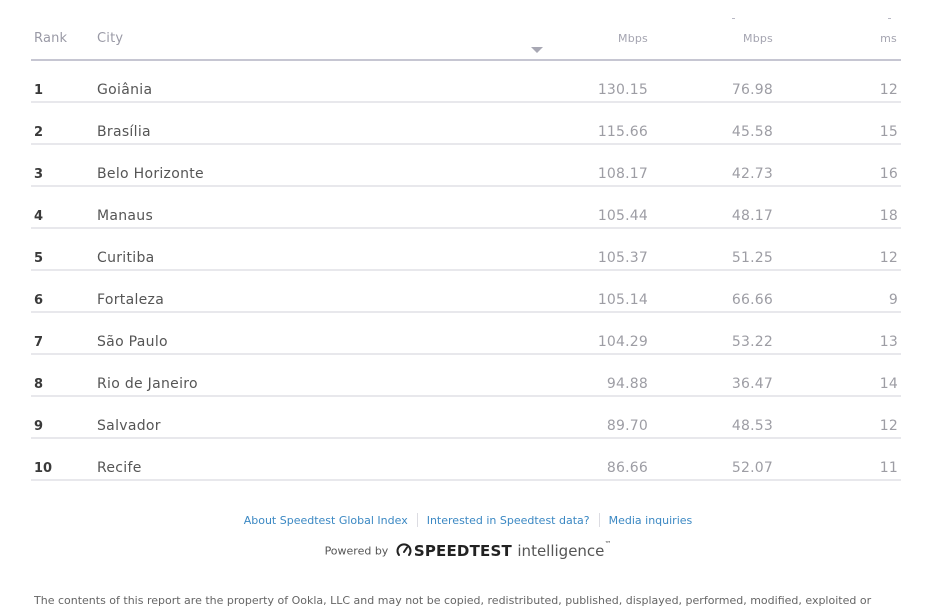  What do you see at coordinates (888, 132) in the screenshot?
I see `latency-cell: 15` at bounding box center [888, 132].